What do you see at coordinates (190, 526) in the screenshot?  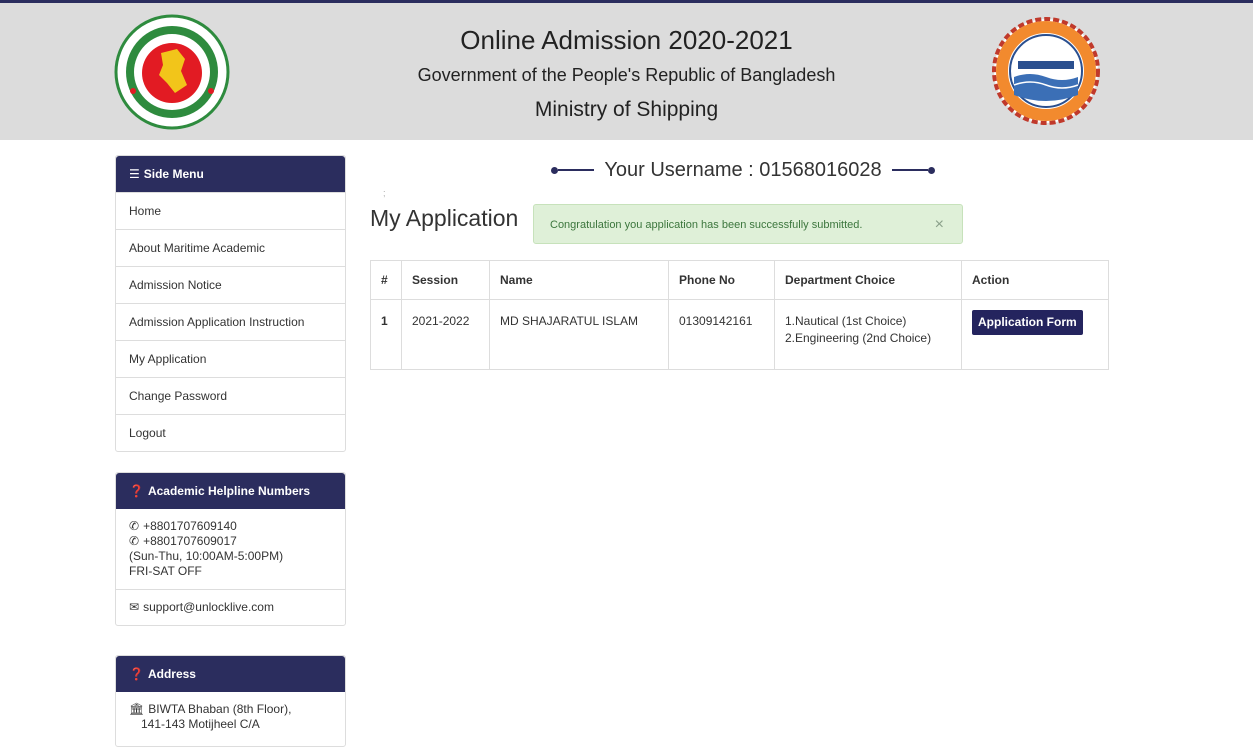 I see `helpline-phone-1: +8801707609140` at bounding box center [190, 526].